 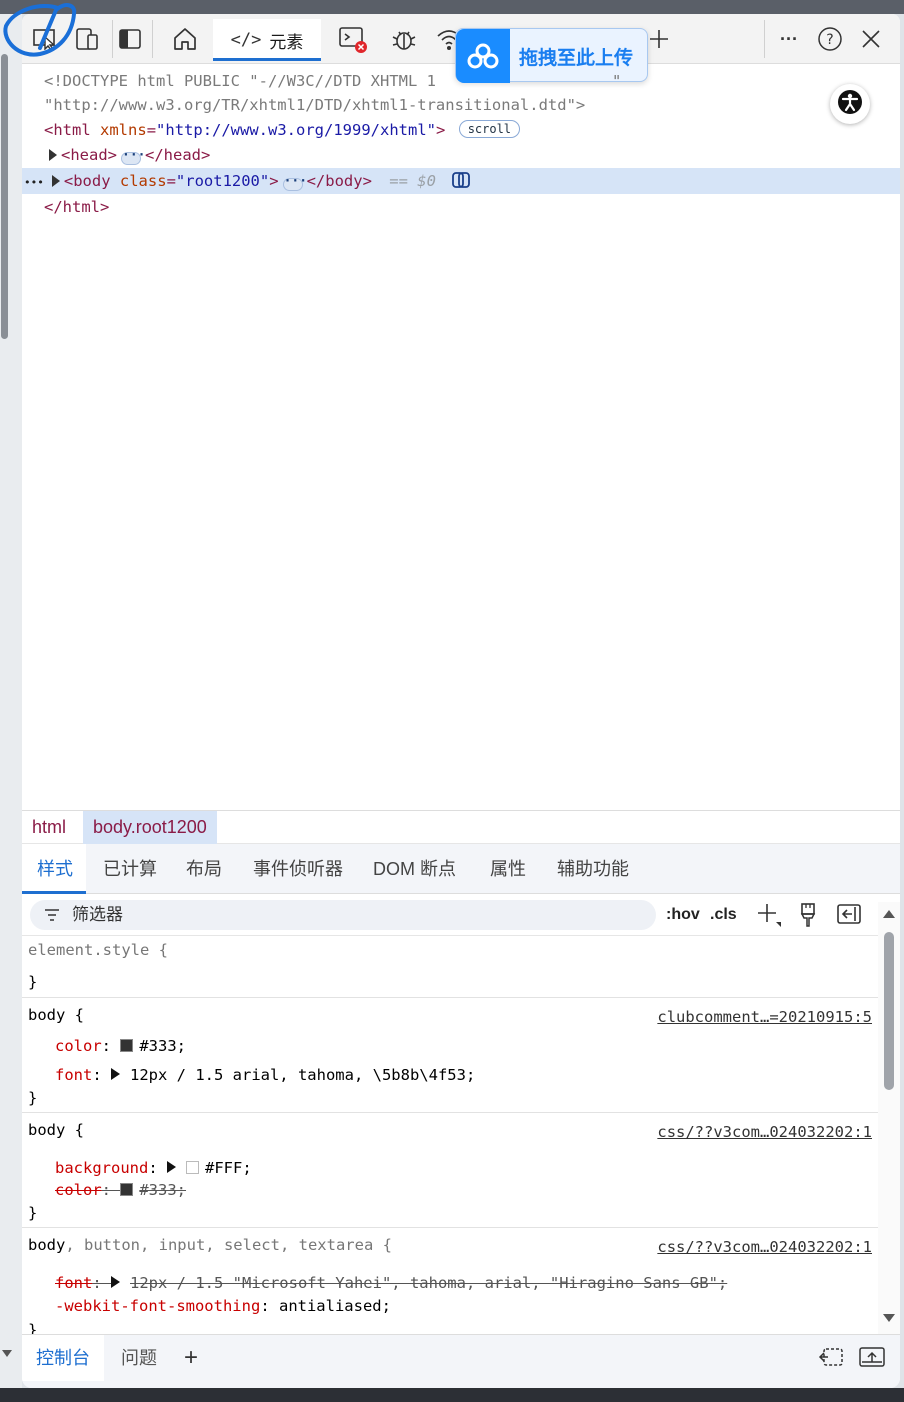 What do you see at coordinates (889, 1318) in the screenshot?
I see `scroll-down-arrow` at bounding box center [889, 1318].